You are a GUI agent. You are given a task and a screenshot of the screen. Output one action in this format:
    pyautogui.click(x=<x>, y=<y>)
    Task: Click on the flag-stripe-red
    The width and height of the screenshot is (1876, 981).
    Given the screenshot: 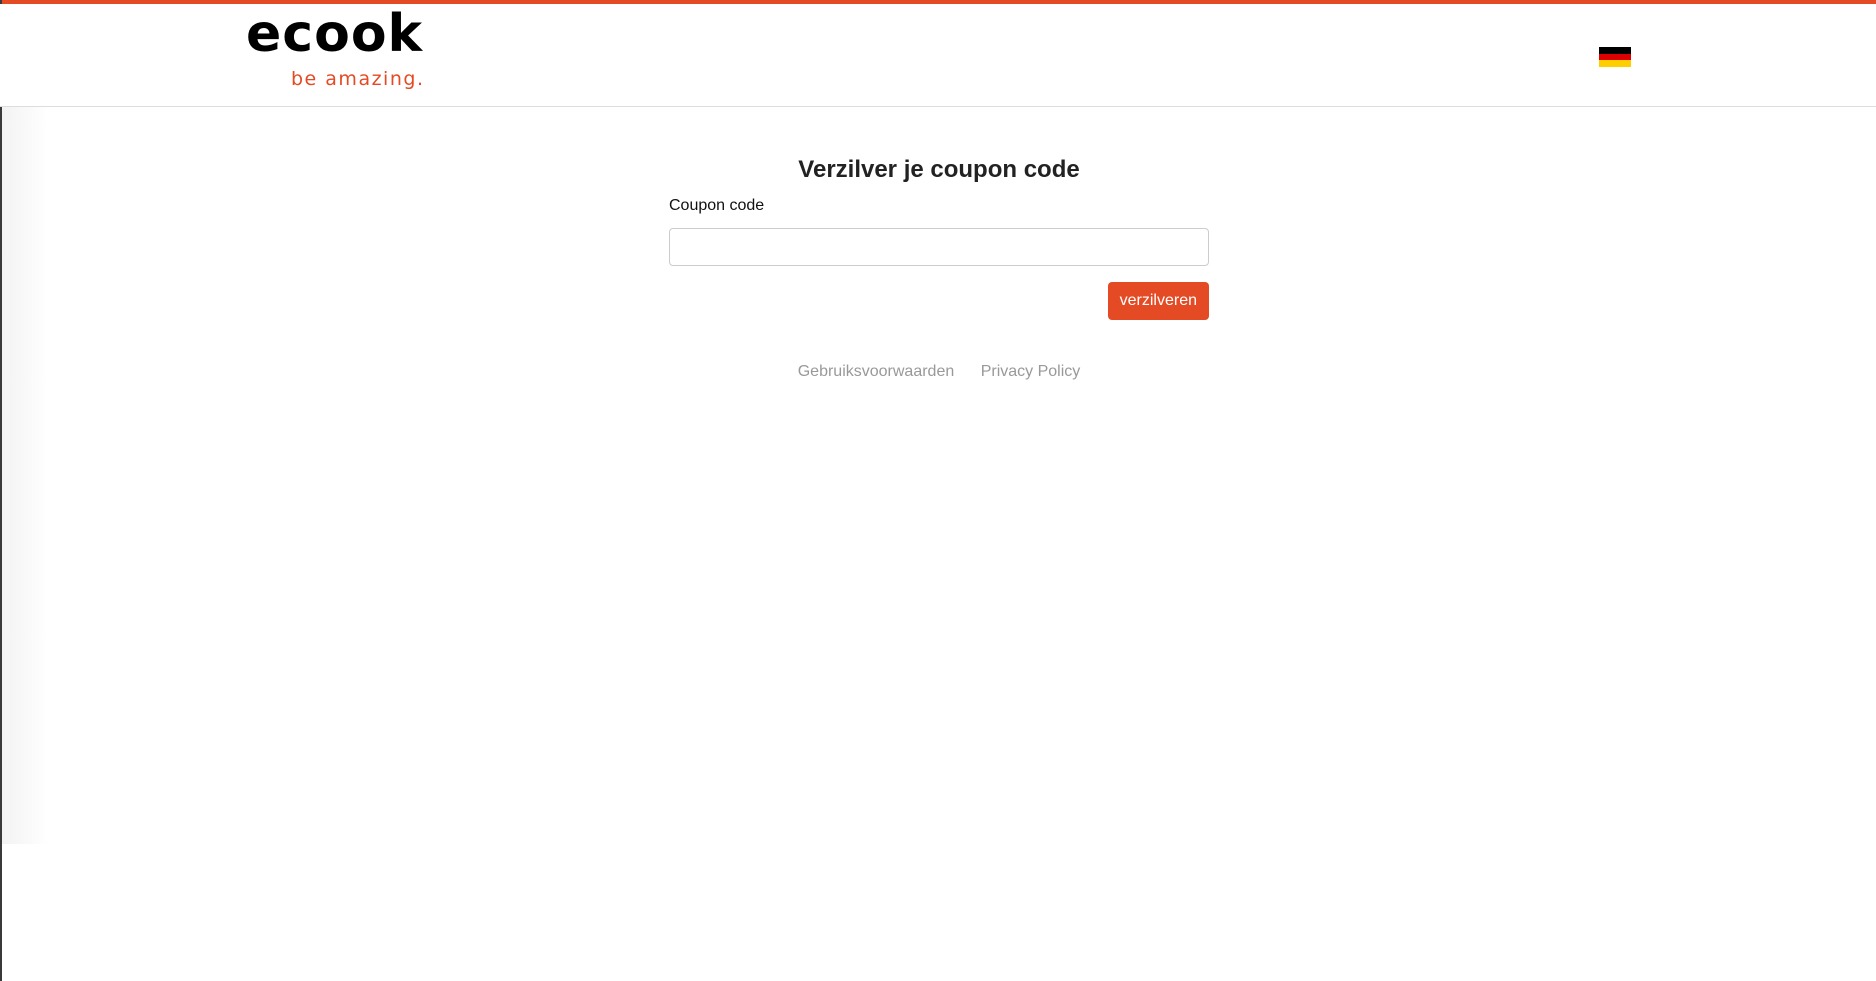 What is the action you would take?
    pyautogui.click(x=1615, y=57)
    